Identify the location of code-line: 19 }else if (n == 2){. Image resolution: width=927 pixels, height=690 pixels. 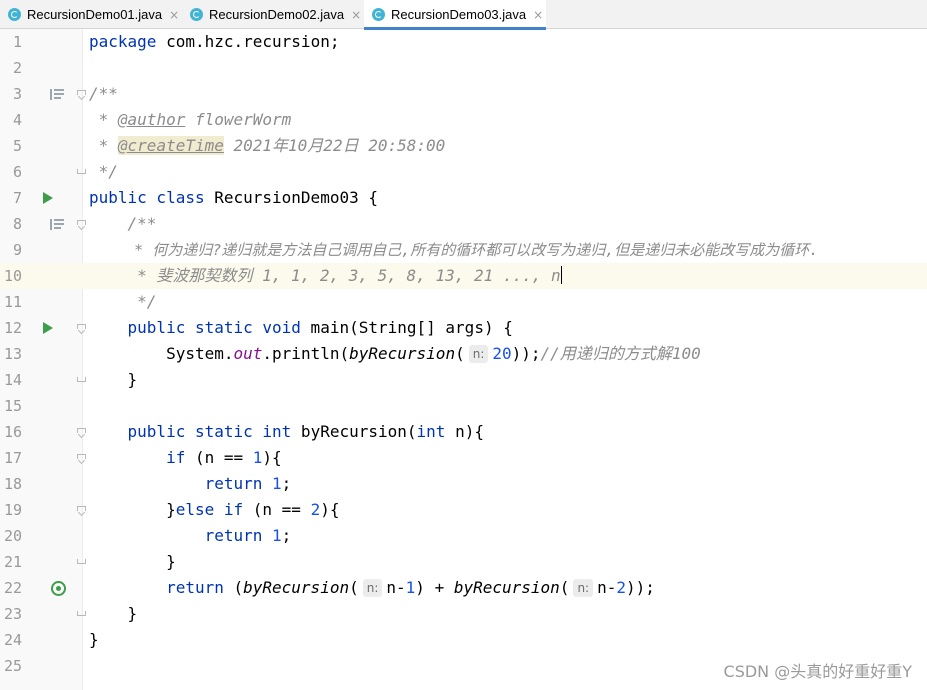
(463, 510).